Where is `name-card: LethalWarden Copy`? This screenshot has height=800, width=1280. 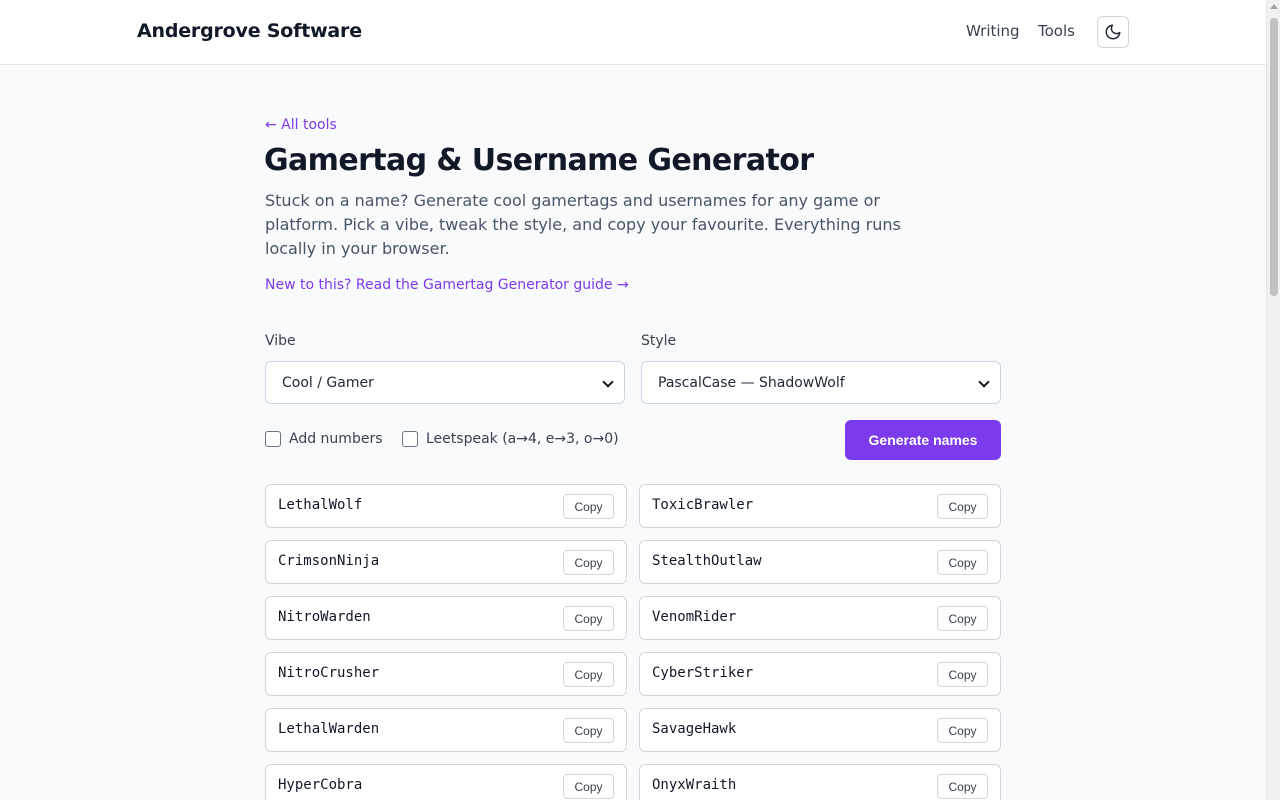
name-card: LethalWarden Copy is located at coordinates (446, 730).